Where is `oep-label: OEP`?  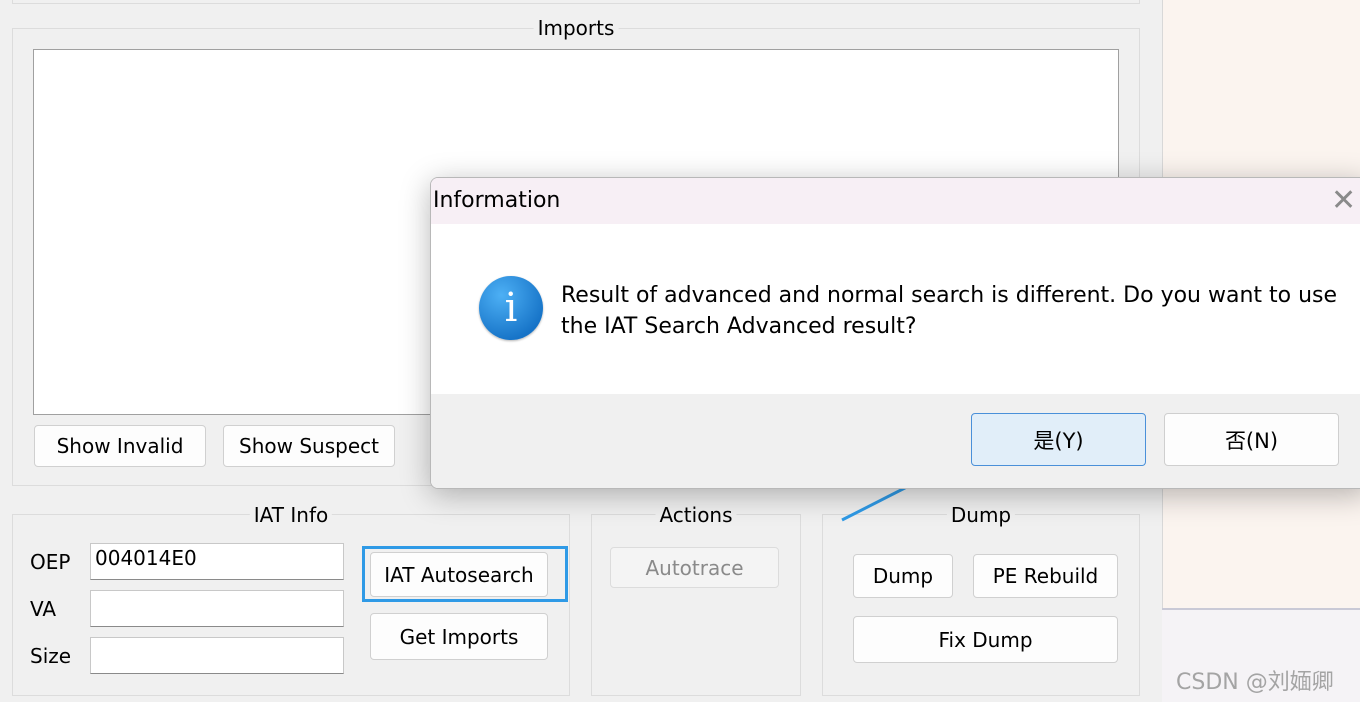
oep-label: OEP is located at coordinates (50, 562).